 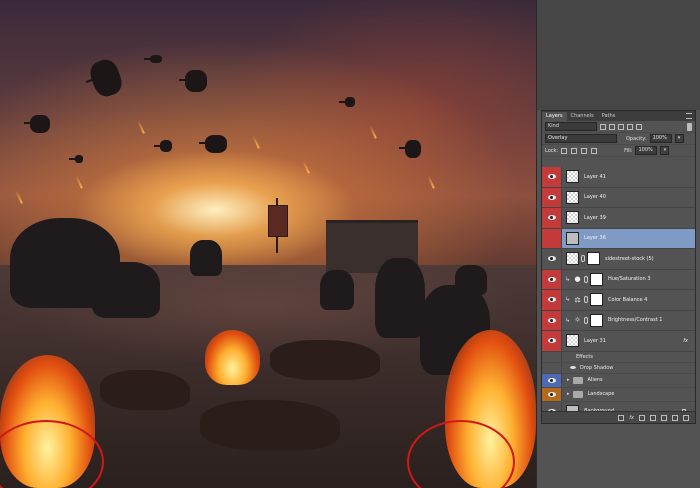 What do you see at coordinates (665, 150) in the screenshot?
I see `fill-dropdown: ▾` at bounding box center [665, 150].